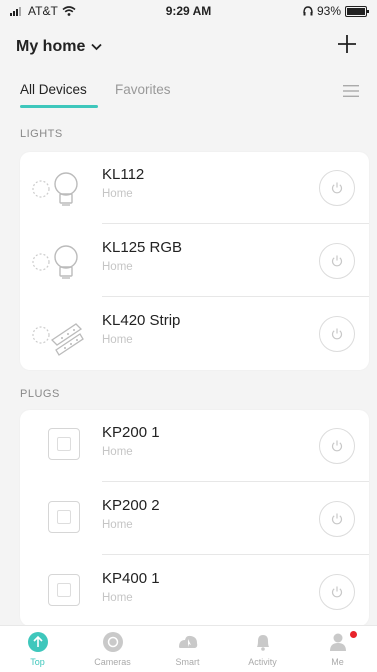 The height and width of the screenshot is (672, 377). What do you see at coordinates (141, 320) in the screenshot?
I see `device-name: KL420 Strip` at bounding box center [141, 320].